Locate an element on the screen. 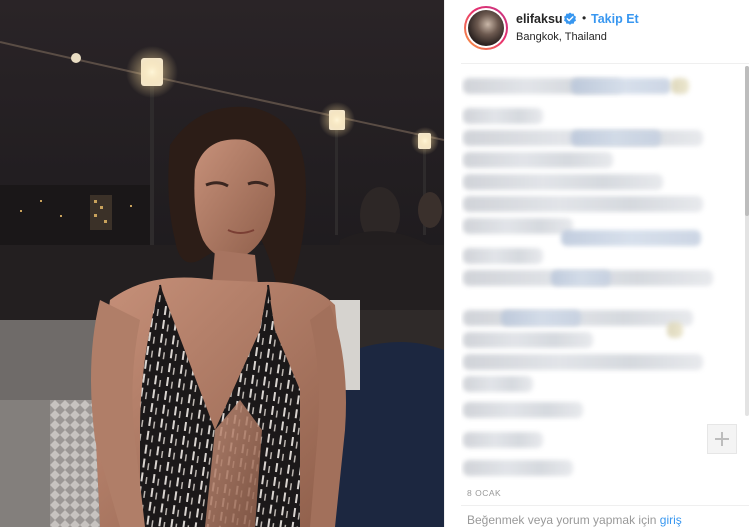  avatar-image is located at coordinates (486, 28).